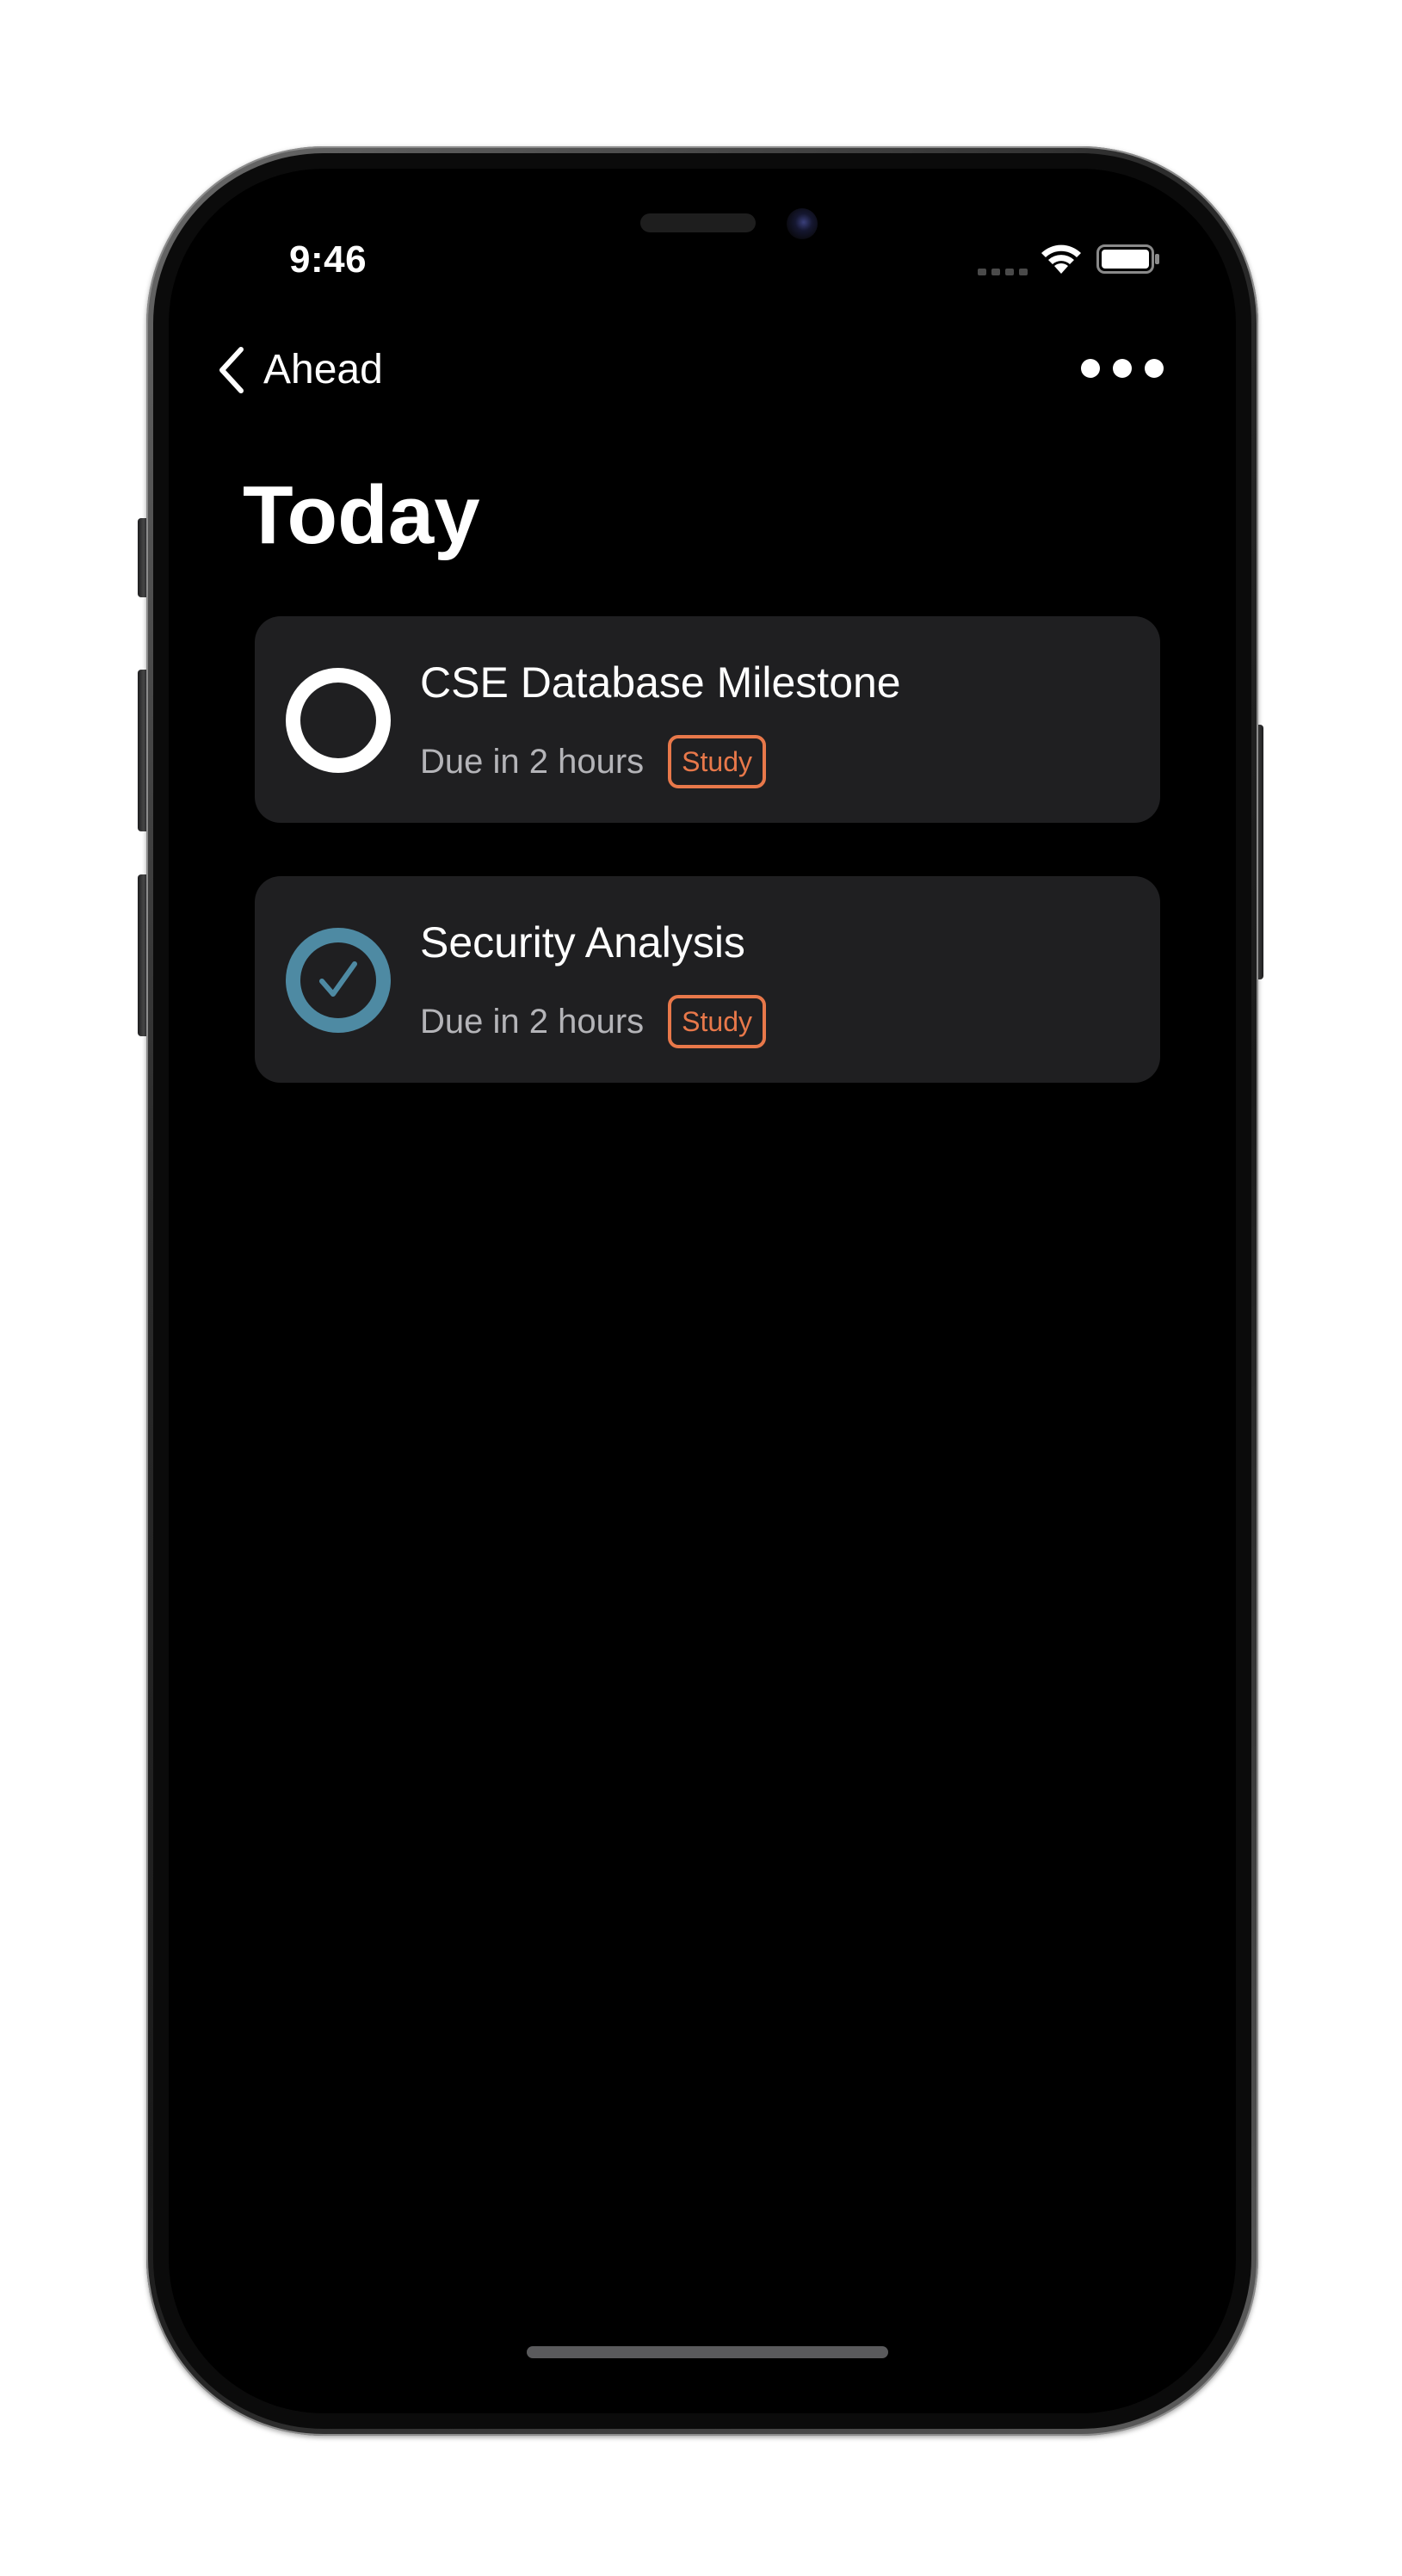 Image resolution: width=1402 pixels, height=2576 pixels. What do you see at coordinates (802, 223) in the screenshot?
I see `front-camera` at bounding box center [802, 223].